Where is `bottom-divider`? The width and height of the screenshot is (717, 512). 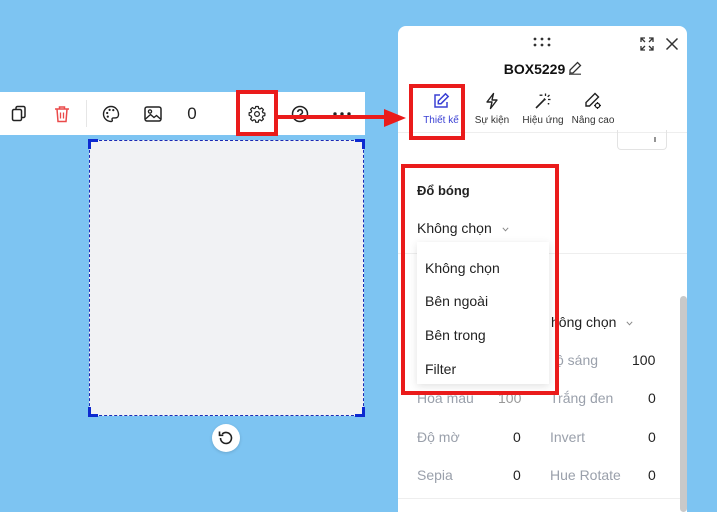 bottom-divider is located at coordinates (542, 498).